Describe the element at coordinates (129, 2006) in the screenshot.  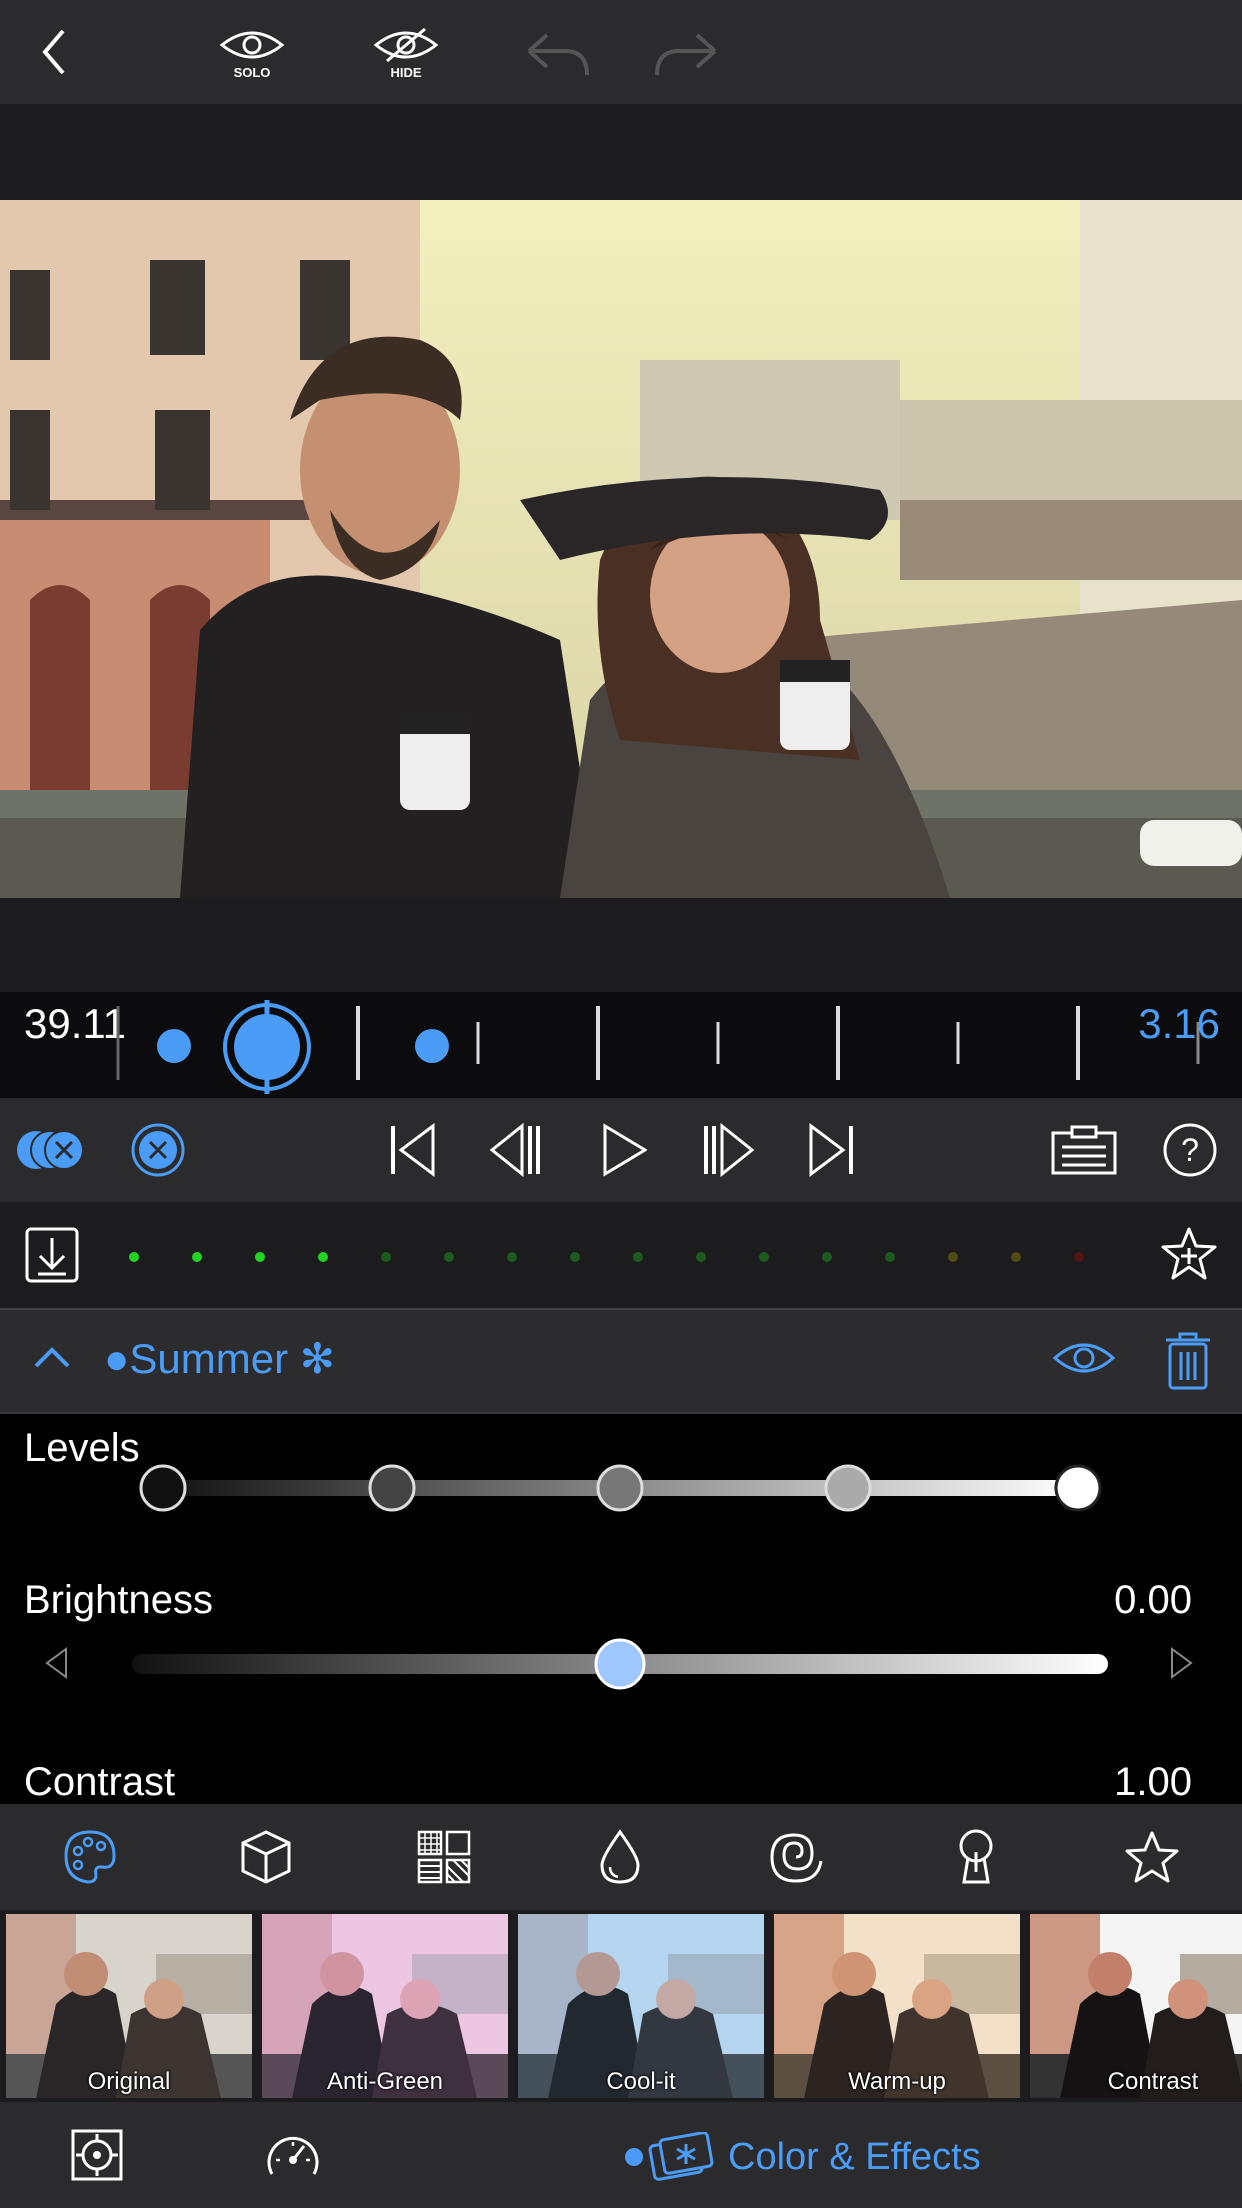
I see `preset-thumb-original: Original` at that location.